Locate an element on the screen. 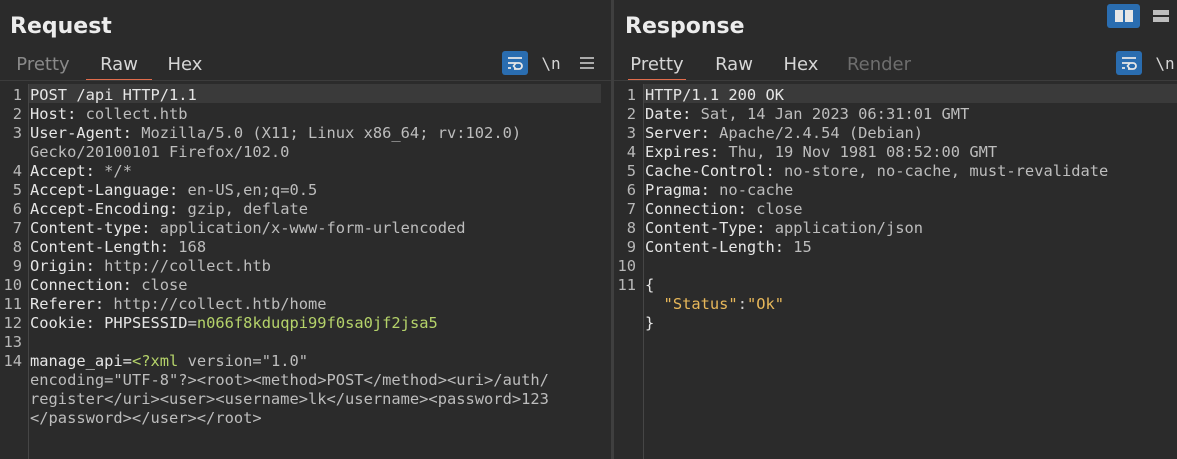 The image size is (1177, 459). response-tab-pretty: Pretty is located at coordinates (657, 66).